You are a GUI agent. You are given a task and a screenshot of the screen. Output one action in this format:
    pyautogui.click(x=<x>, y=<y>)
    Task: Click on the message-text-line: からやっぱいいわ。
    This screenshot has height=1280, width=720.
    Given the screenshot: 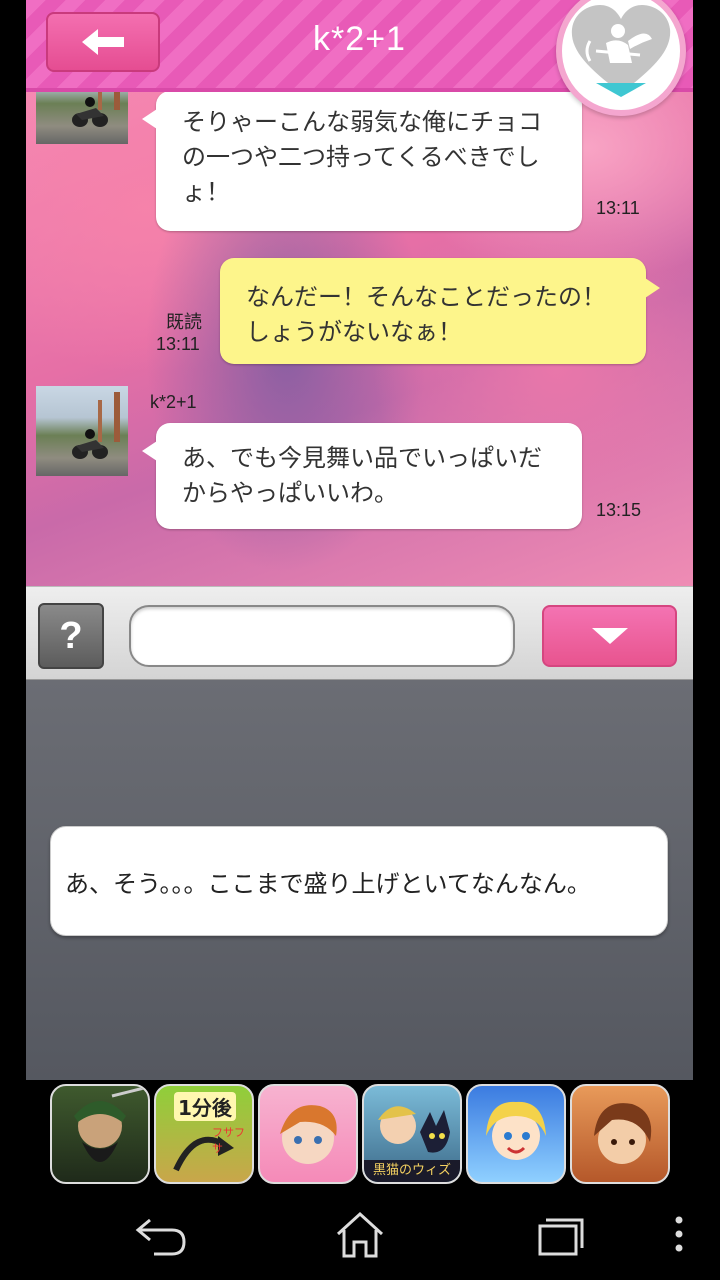 What is the action you would take?
    pyautogui.click(x=290, y=493)
    